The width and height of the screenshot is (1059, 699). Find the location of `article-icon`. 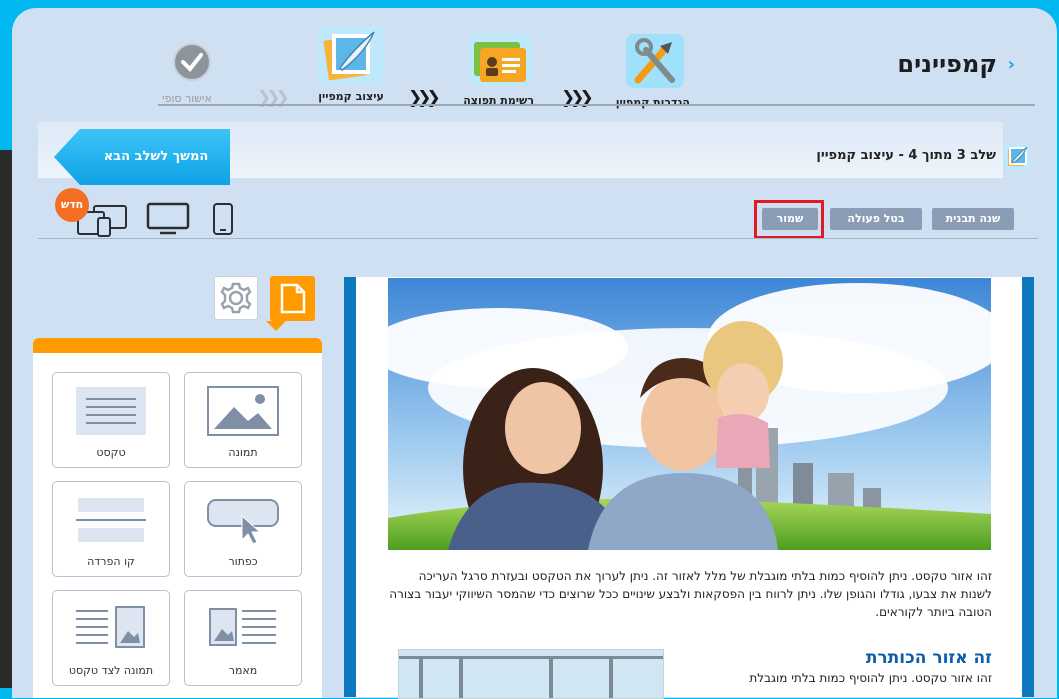

article-icon is located at coordinates (242, 627).